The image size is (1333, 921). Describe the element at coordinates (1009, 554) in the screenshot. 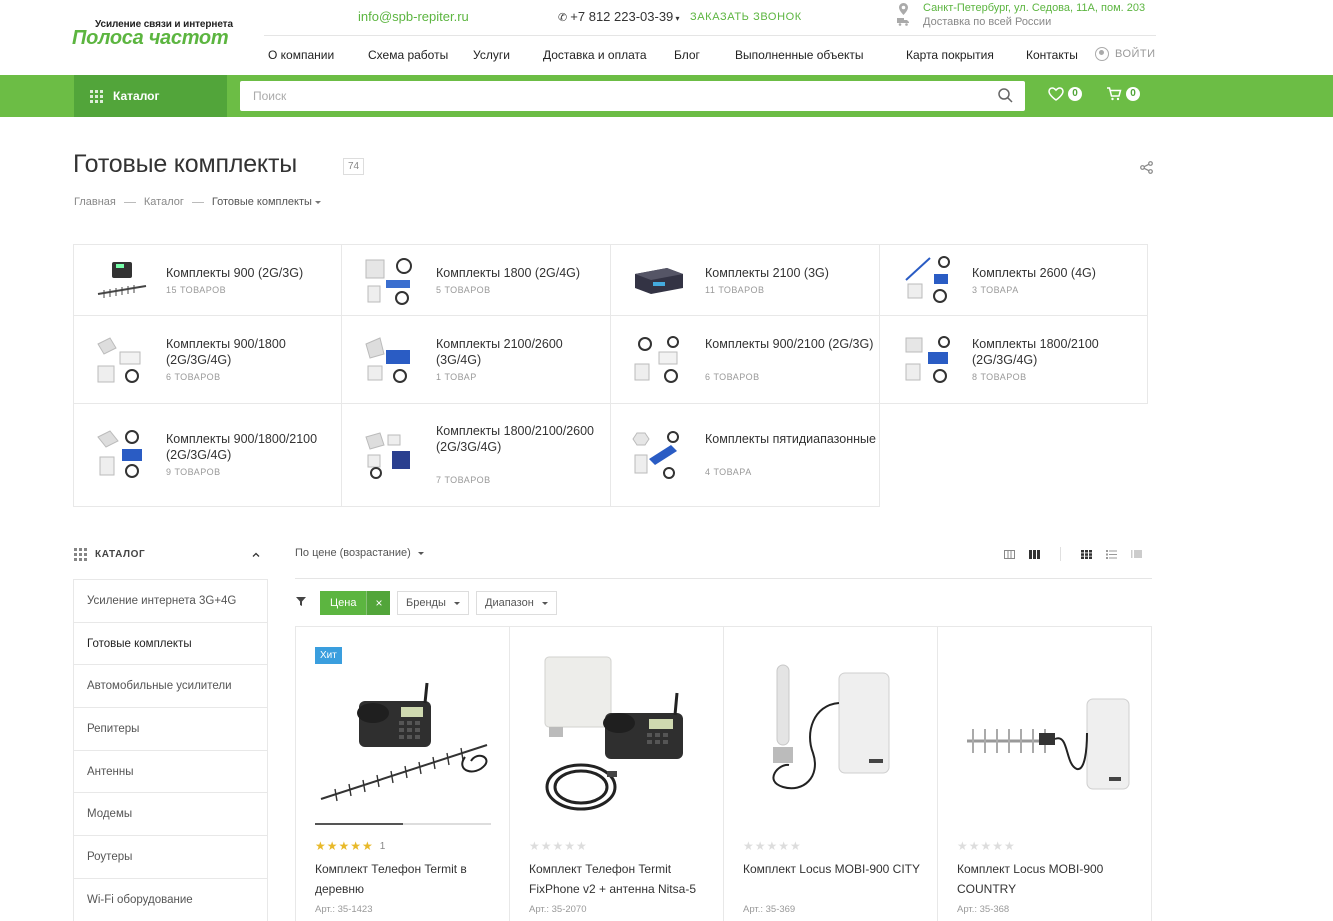

I see `columns-view-icon` at that location.